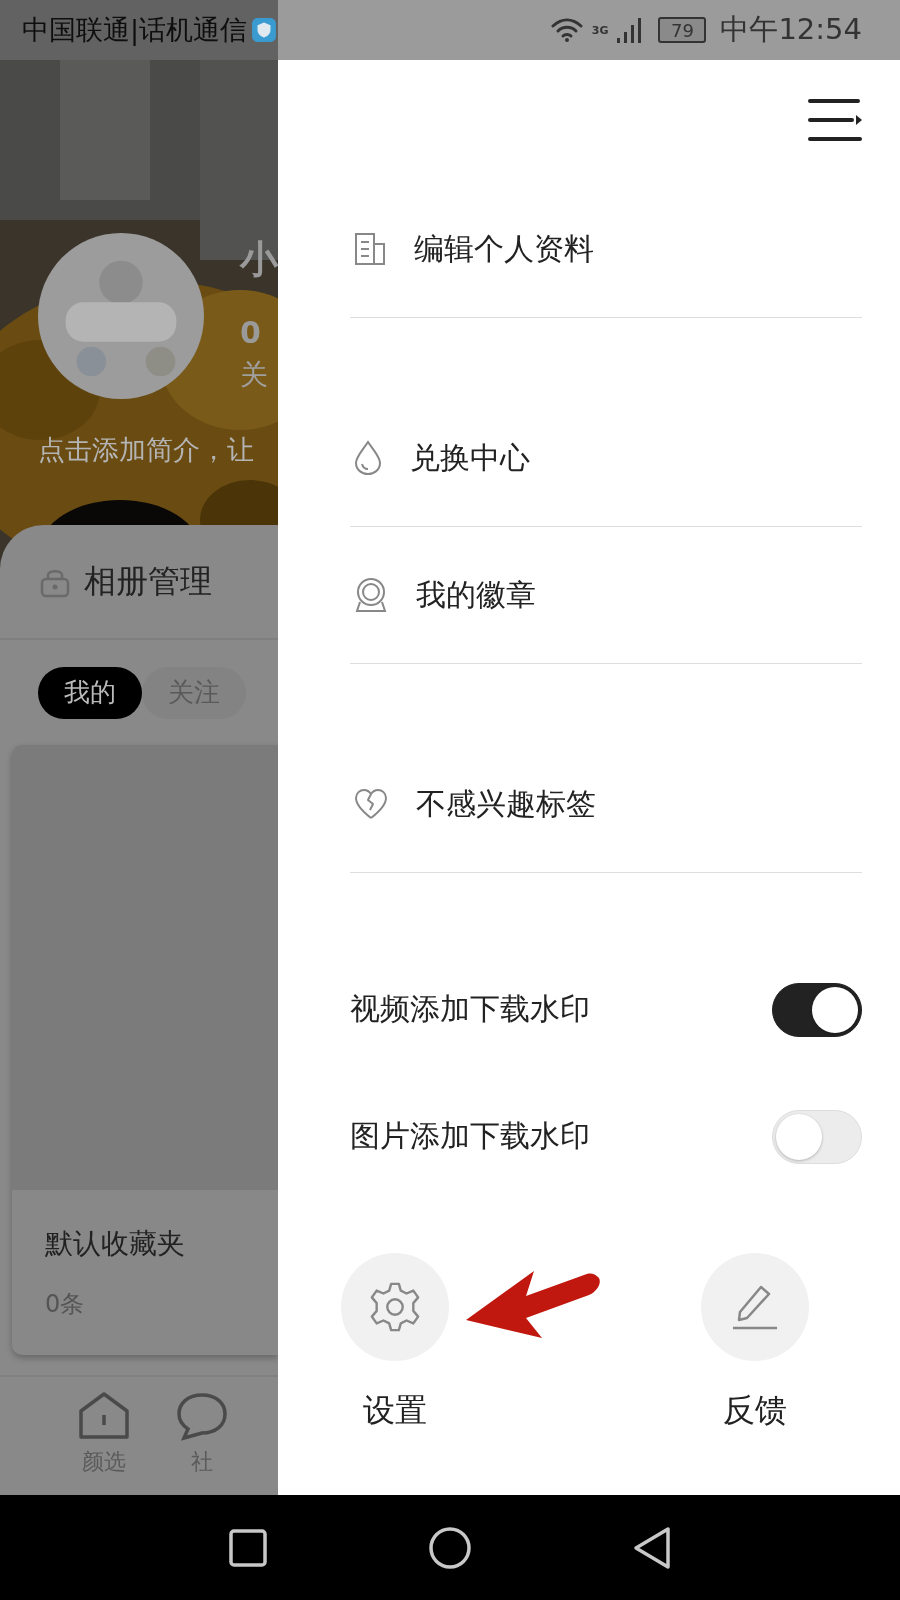  Describe the element at coordinates (652, 1547) in the screenshot. I see `back-icon` at that location.